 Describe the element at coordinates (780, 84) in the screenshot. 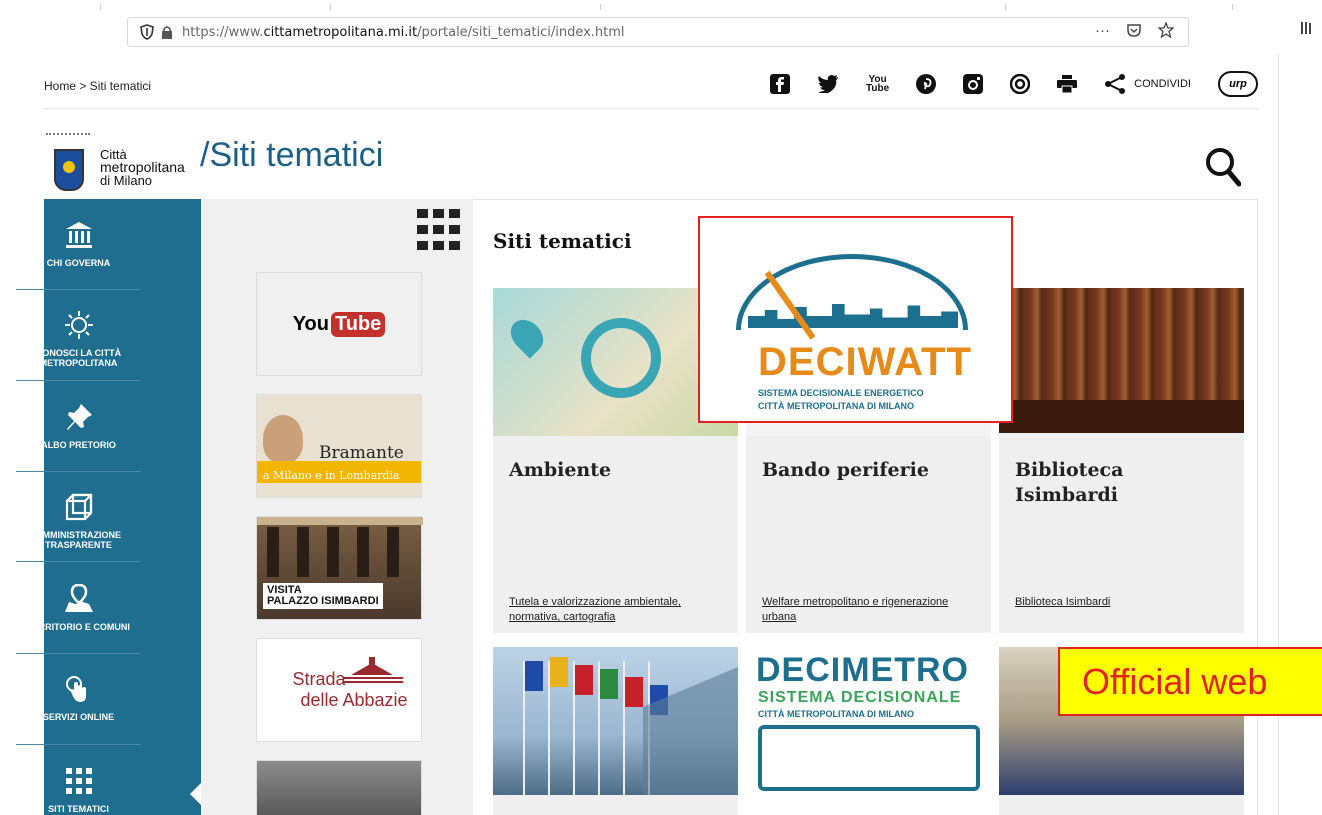

I see `facebook-icon` at that location.